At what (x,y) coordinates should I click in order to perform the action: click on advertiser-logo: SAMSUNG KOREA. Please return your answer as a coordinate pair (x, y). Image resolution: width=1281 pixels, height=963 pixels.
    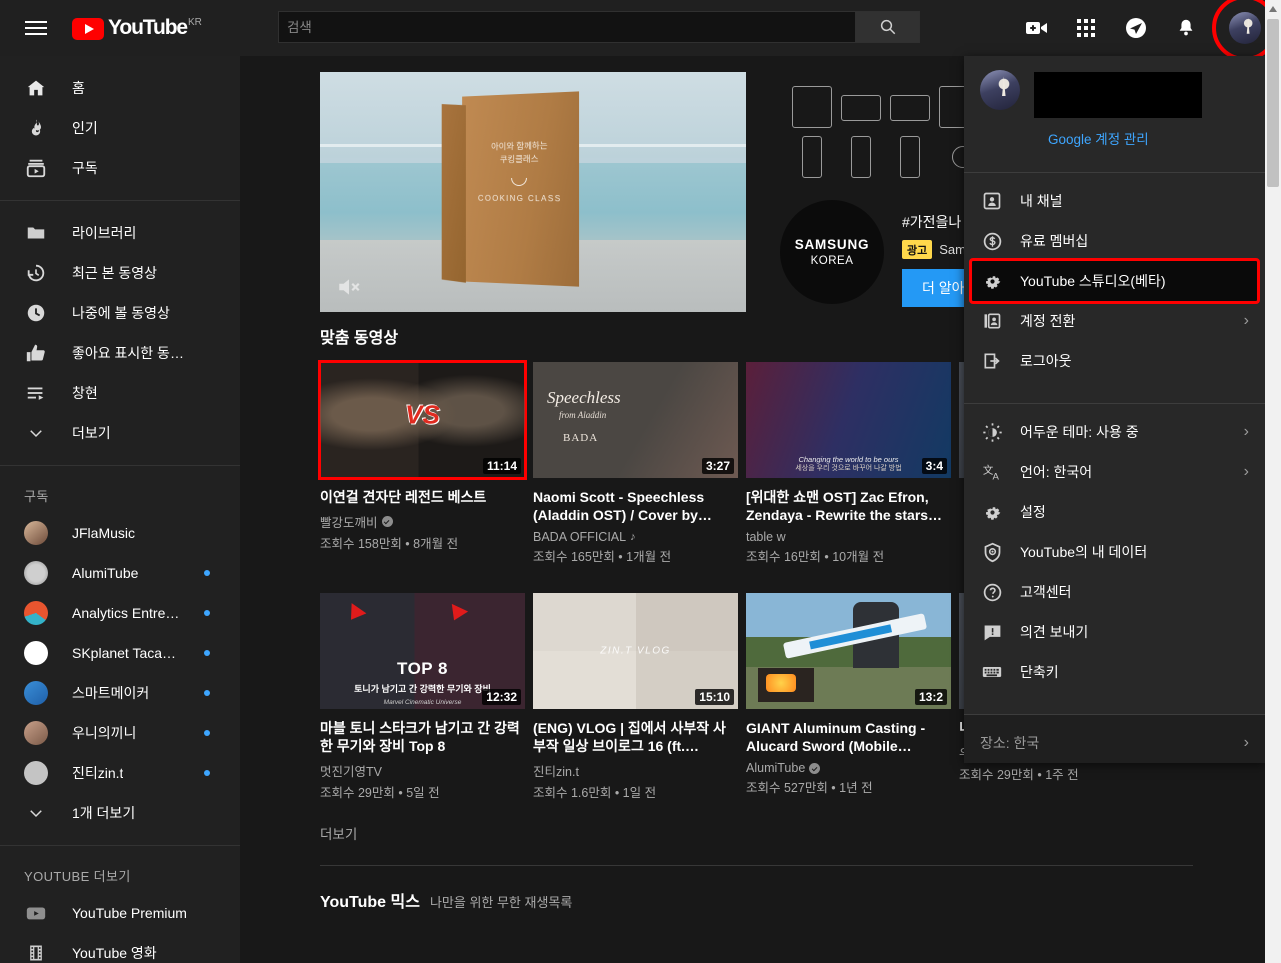
    Looking at the image, I should click on (832, 252).